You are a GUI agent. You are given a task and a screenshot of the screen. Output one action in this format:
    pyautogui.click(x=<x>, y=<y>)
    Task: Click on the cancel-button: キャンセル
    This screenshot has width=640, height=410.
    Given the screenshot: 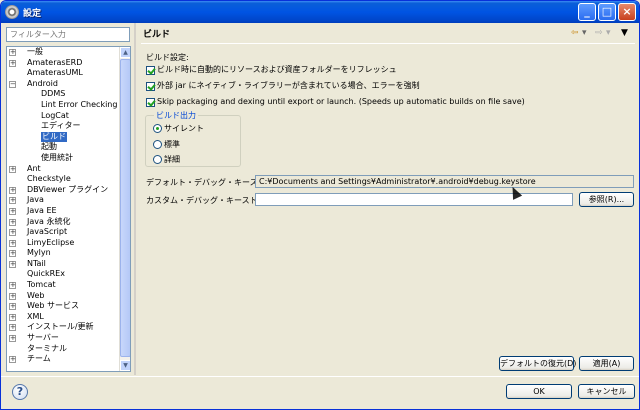 What is the action you would take?
    pyautogui.click(x=606, y=391)
    